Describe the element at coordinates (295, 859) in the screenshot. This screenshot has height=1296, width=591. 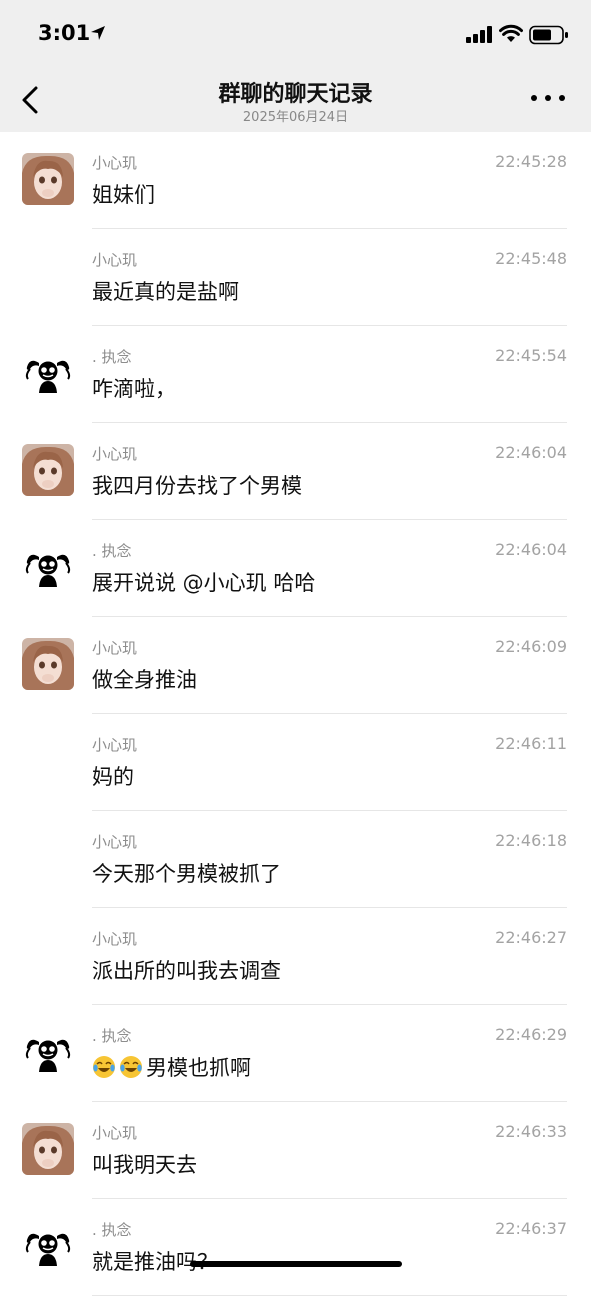
I see `message-item: 小心玑 22:46:18 今天那个男模被抓了` at that location.